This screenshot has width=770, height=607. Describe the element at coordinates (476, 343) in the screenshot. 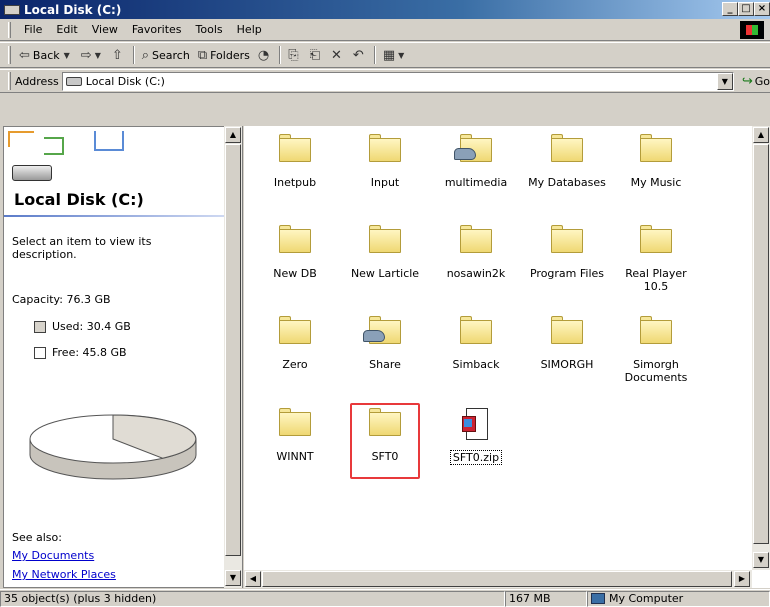

I see `file-item: Simback` at that location.